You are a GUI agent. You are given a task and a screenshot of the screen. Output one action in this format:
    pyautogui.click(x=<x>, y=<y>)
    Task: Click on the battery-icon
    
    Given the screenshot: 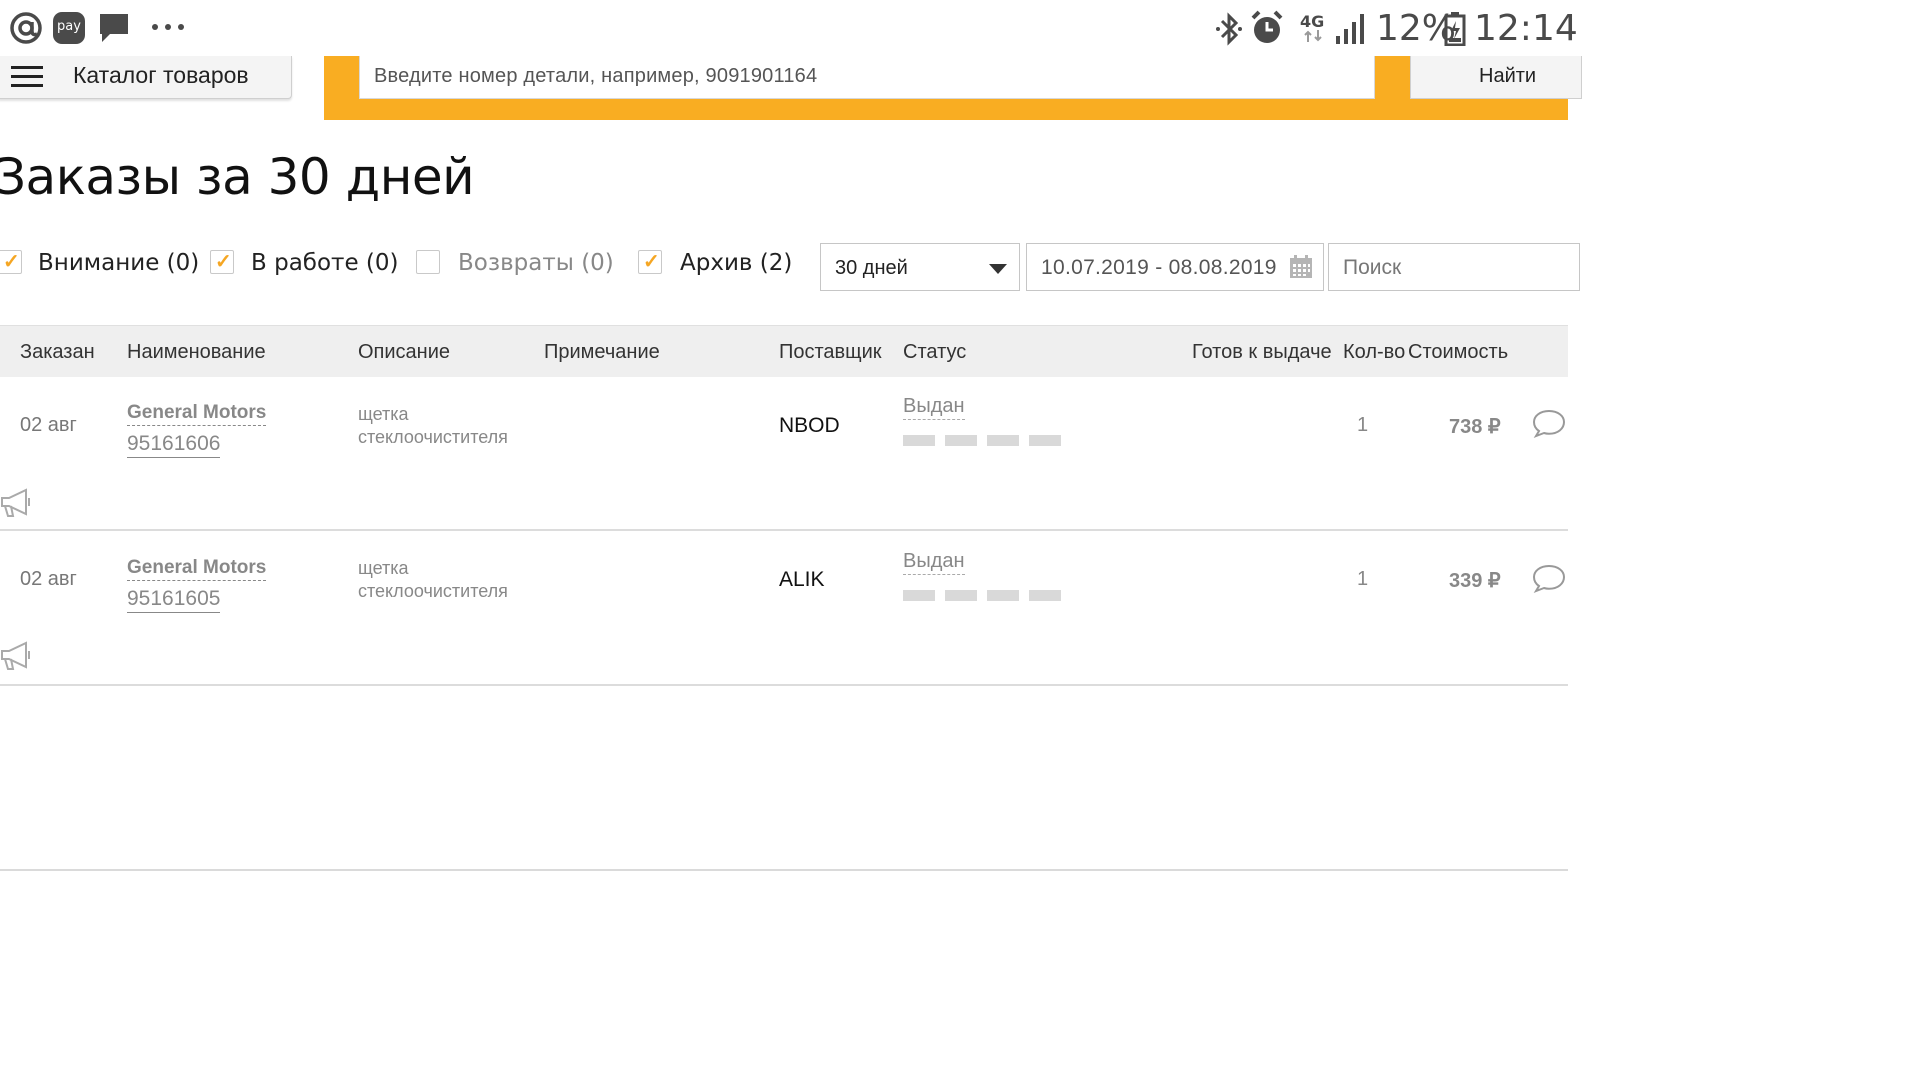 What is the action you would take?
    pyautogui.click(x=1455, y=29)
    